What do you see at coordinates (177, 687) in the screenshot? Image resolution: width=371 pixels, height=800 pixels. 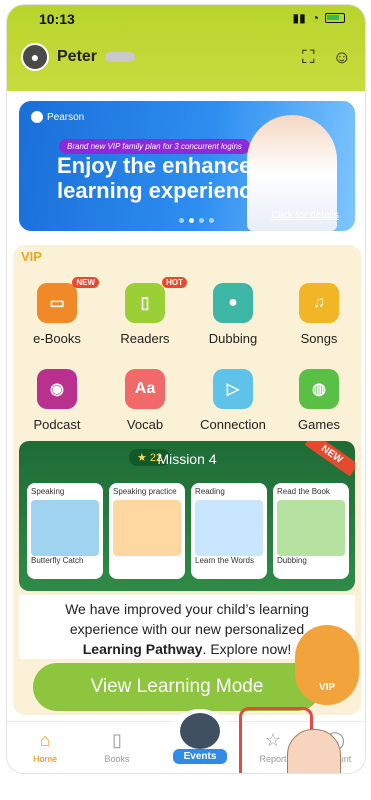 I see `view-learning-mode-button: View Learning Mode` at bounding box center [177, 687].